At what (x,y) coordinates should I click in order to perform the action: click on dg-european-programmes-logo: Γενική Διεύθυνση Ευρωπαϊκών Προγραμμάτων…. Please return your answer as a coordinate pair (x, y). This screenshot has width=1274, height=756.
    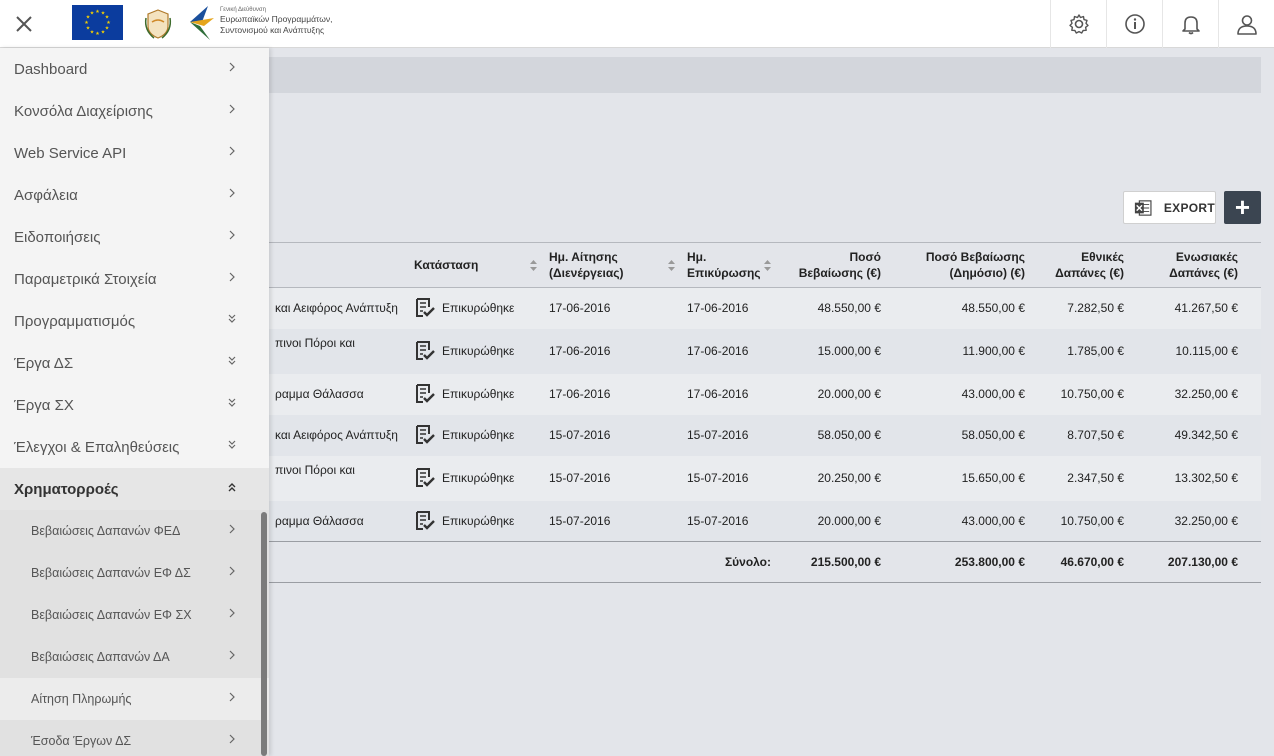
    Looking at the image, I should click on (266, 24).